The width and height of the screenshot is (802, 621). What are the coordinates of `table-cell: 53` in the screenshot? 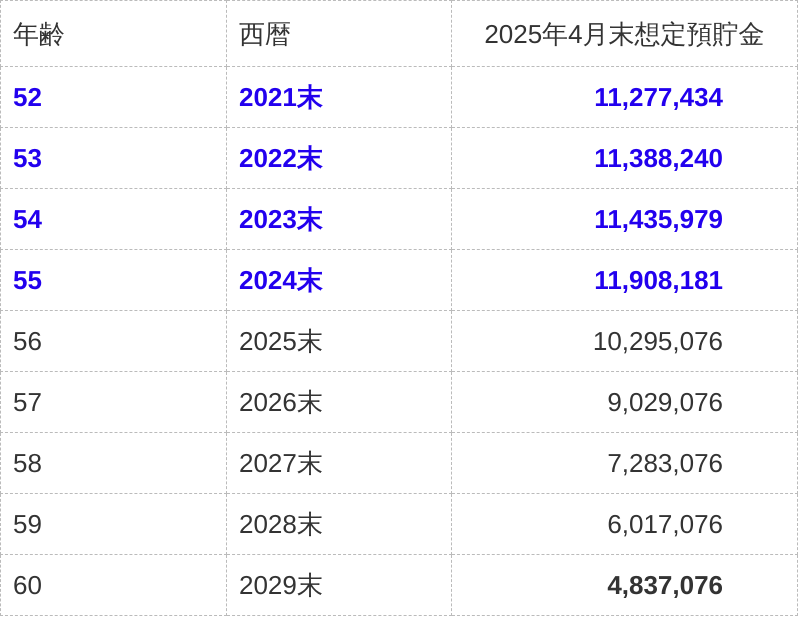 It's located at (113, 158).